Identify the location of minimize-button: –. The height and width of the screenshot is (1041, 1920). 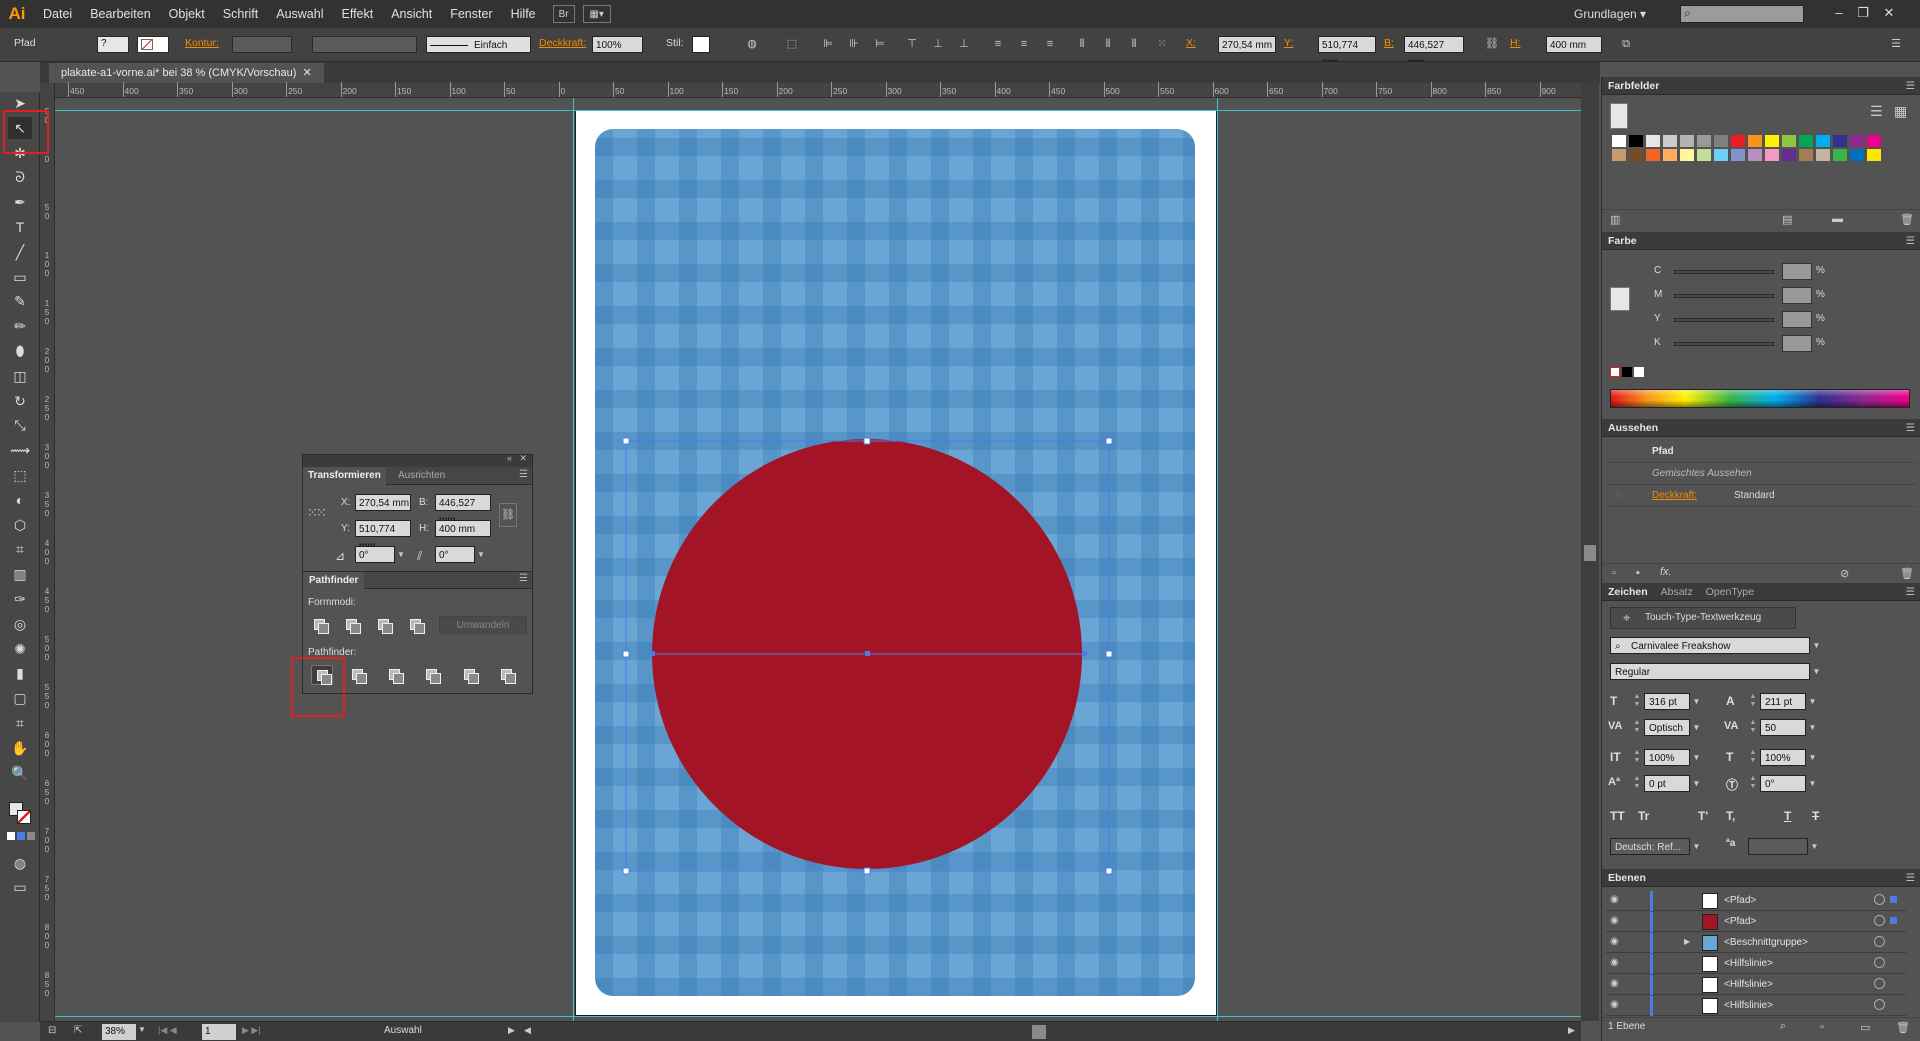
(1839, 13).